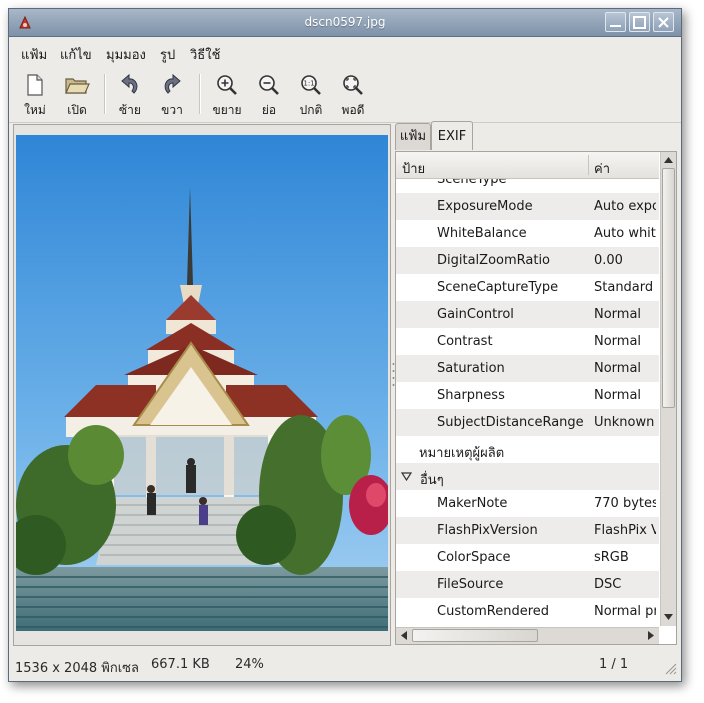 This screenshot has height=703, width=704. I want to click on horizontal-scroll-thumb, so click(475, 635).